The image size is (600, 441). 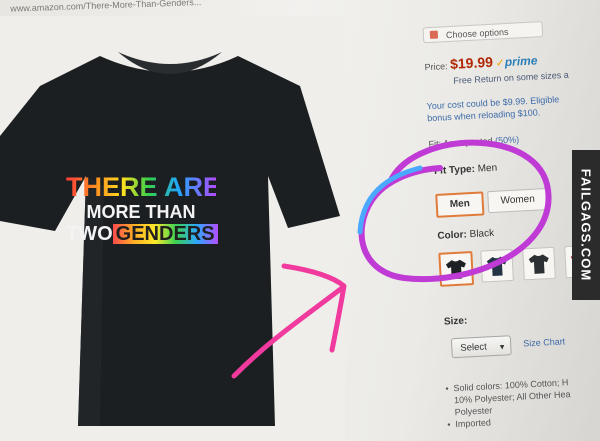 What do you see at coordinates (390, 200) in the screenshot?
I see `annotation-blue-stroke` at bounding box center [390, 200].